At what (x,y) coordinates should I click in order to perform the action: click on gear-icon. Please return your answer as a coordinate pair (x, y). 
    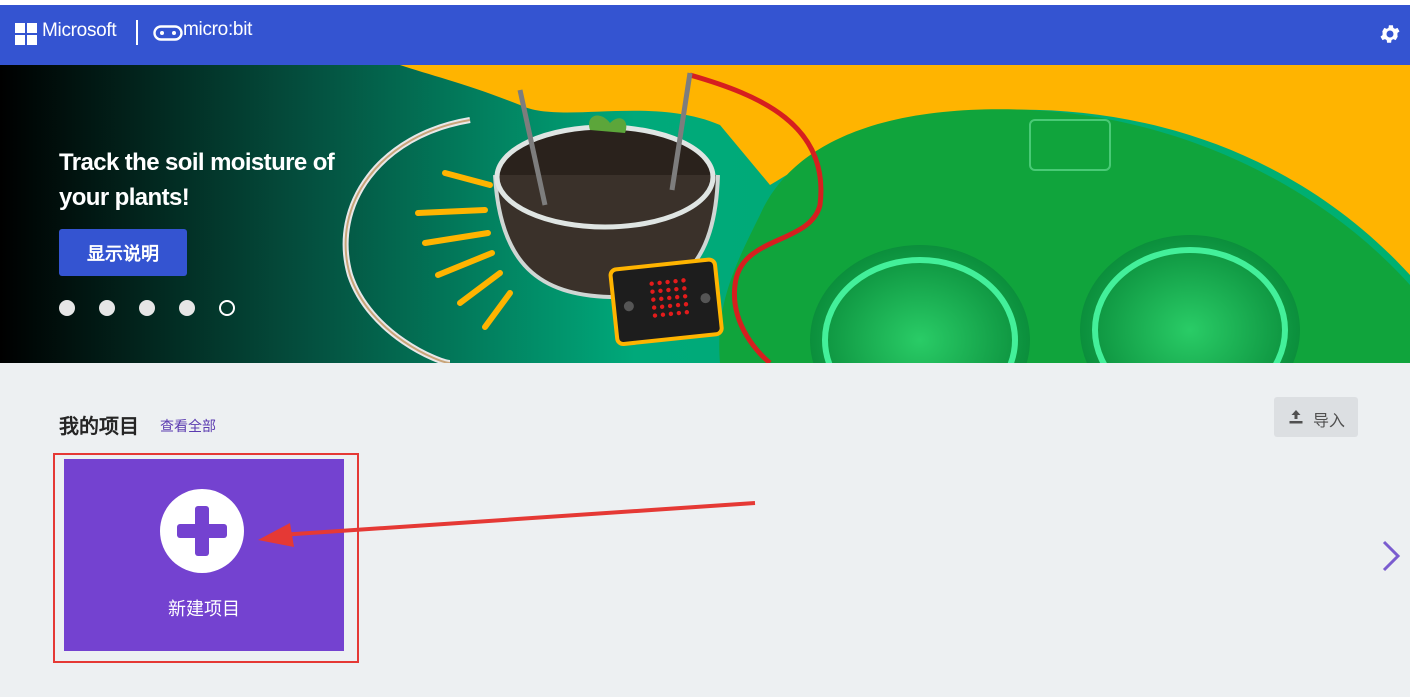
    Looking at the image, I should click on (1390, 34).